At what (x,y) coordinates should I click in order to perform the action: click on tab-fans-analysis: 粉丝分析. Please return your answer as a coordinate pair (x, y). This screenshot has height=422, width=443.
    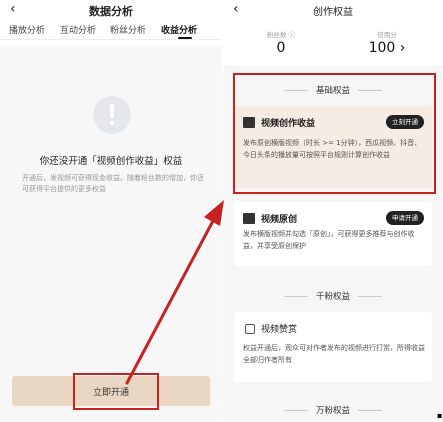
    Looking at the image, I should click on (128, 29).